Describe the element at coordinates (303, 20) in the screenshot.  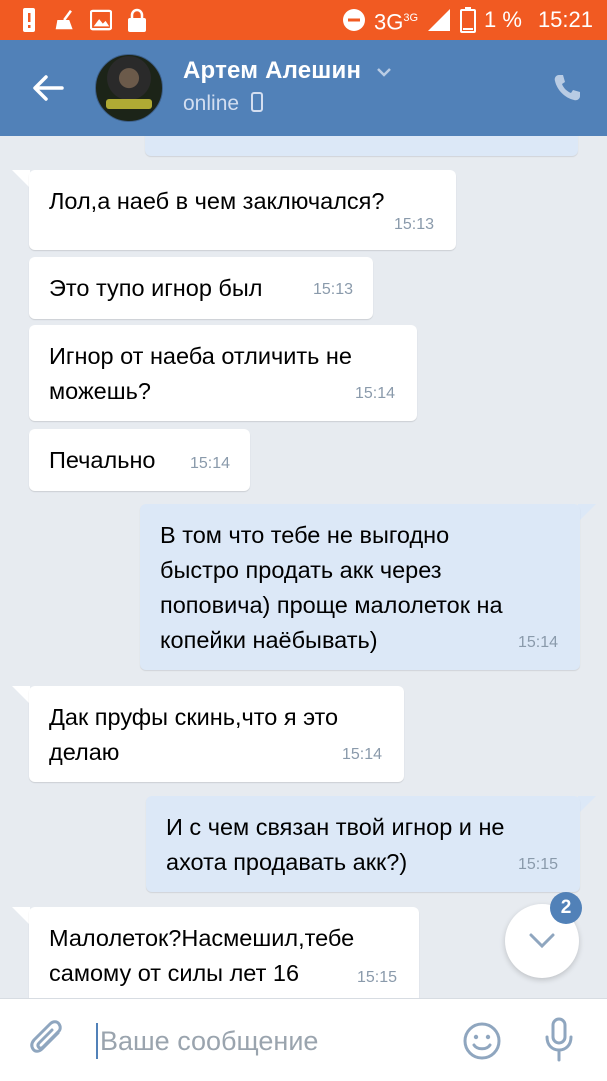
I see `status-bar: 3G3G 1 % 15:21` at that location.